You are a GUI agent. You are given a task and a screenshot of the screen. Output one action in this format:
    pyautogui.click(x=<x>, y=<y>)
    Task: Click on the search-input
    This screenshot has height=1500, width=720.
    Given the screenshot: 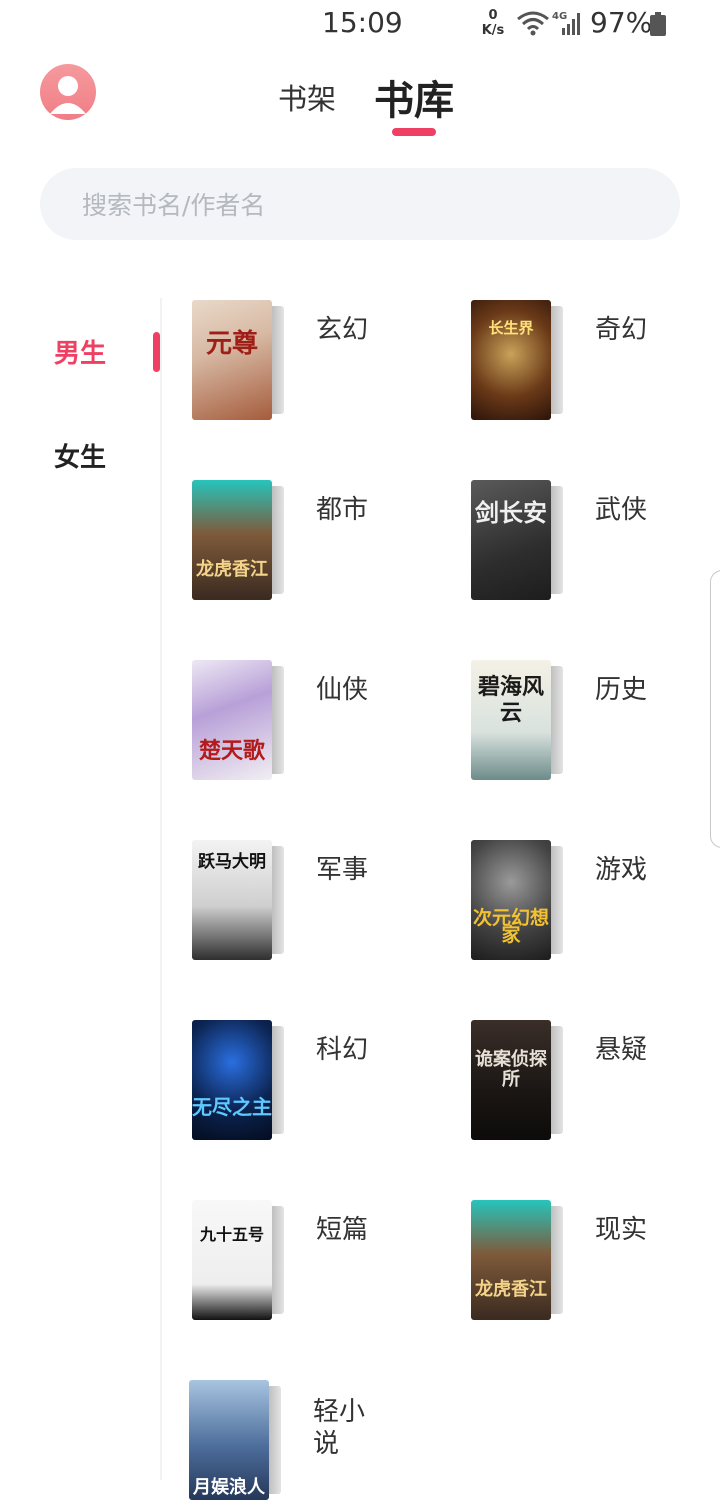 What is the action you would take?
    pyautogui.click(x=362, y=205)
    